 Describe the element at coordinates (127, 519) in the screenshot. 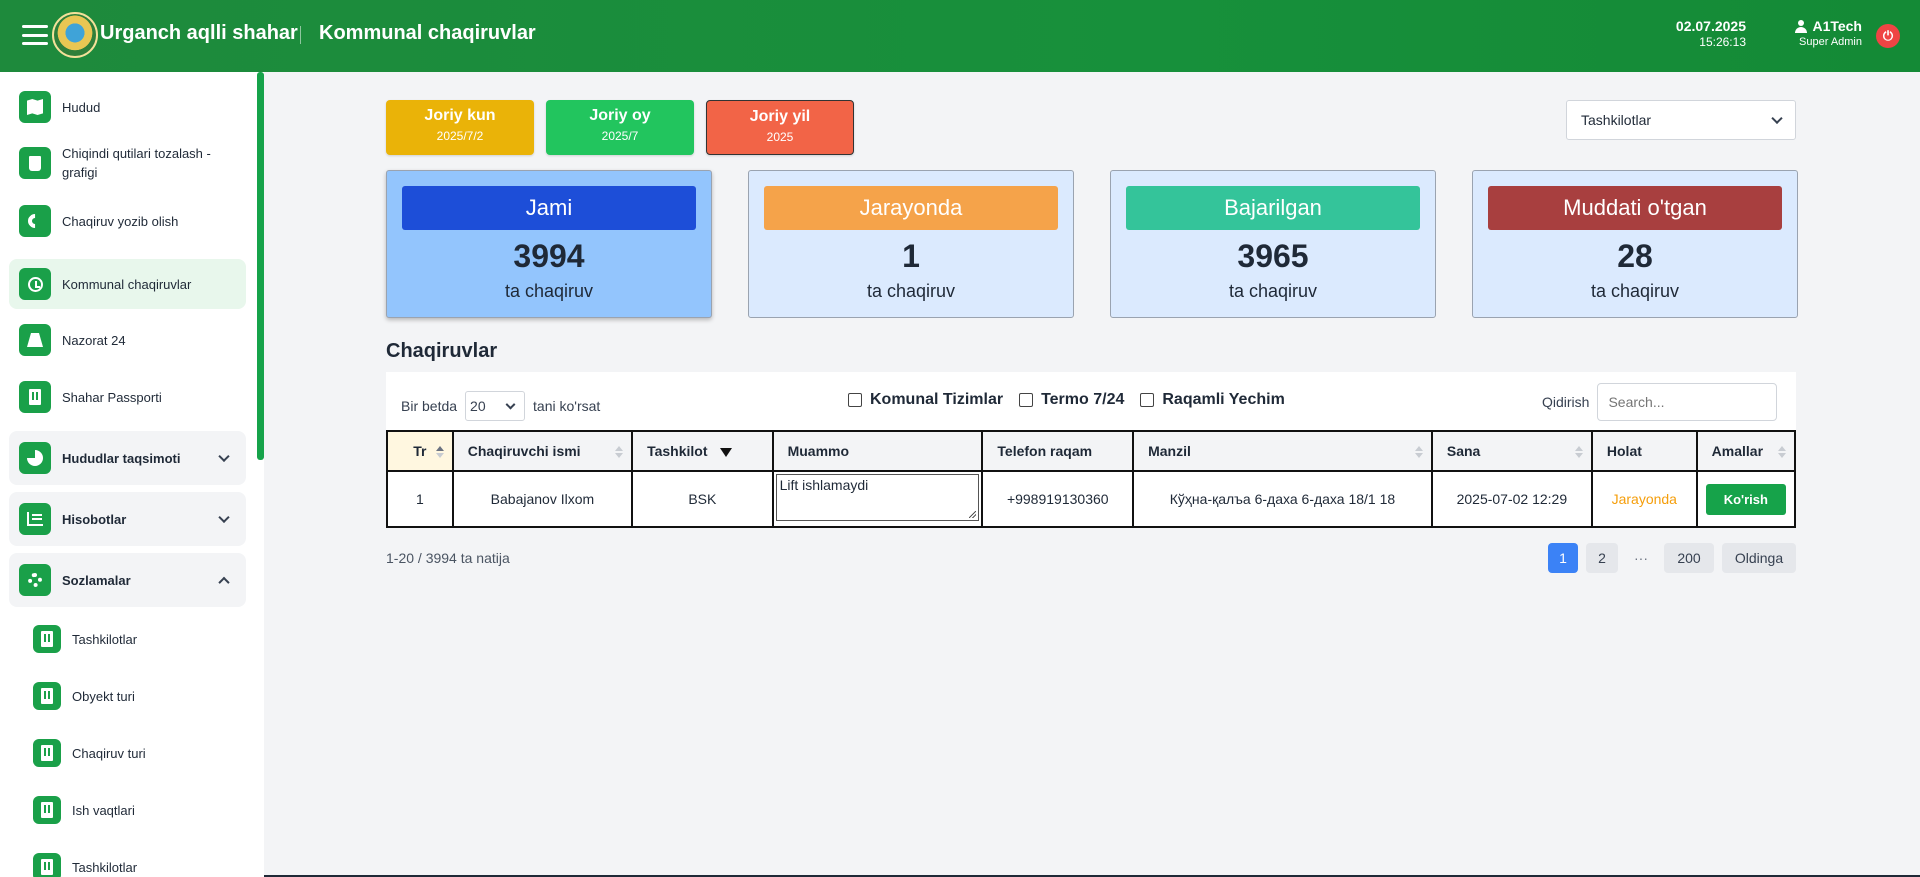

I see `sidebar-group-hisobotlar: Hisobotlar` at that location.